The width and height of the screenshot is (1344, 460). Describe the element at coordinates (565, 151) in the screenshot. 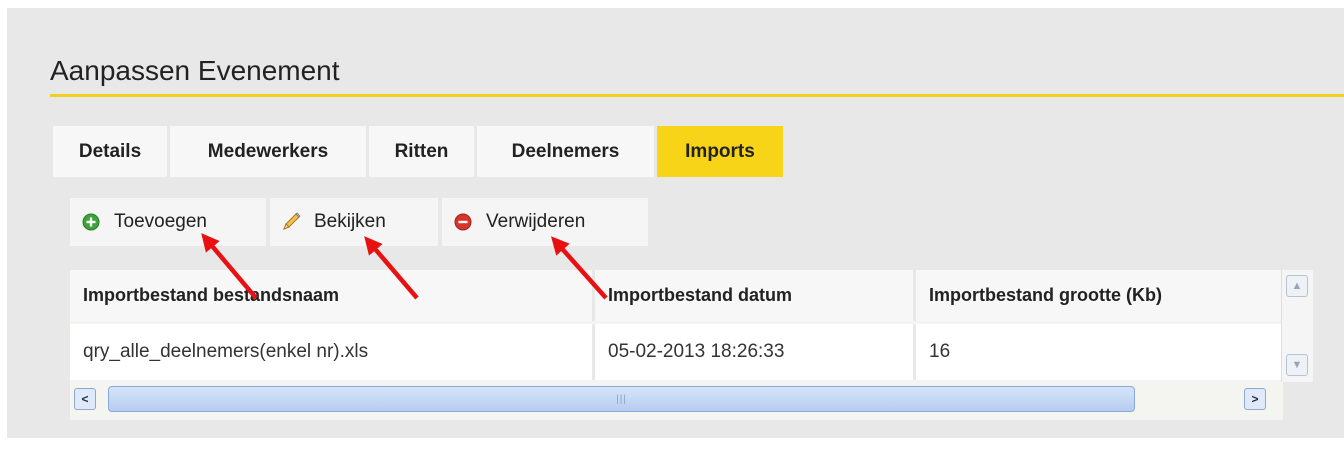

I see `tab-deelnemers: Deelnemers` at that location.